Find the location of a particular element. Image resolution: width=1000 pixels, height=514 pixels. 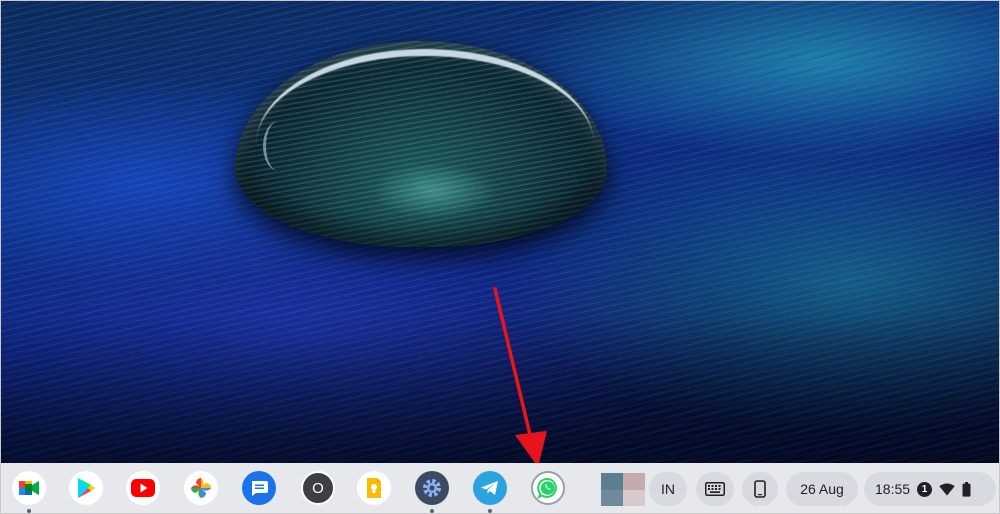

notification-count-badge: 1 is located at coordinates (925, 489).